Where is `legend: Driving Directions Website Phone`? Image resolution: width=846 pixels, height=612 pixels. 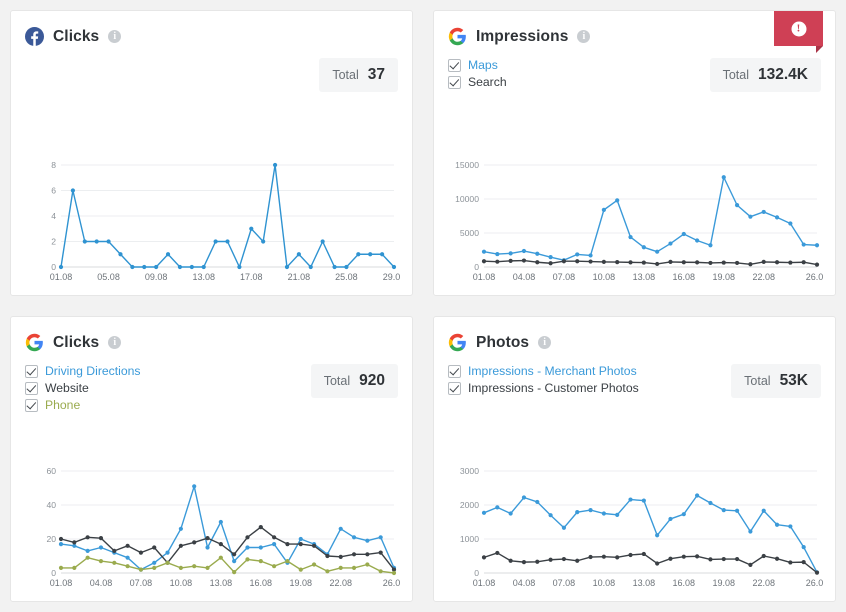 legend: Driving Directions Website Phone is located at coordinates (83, 388).